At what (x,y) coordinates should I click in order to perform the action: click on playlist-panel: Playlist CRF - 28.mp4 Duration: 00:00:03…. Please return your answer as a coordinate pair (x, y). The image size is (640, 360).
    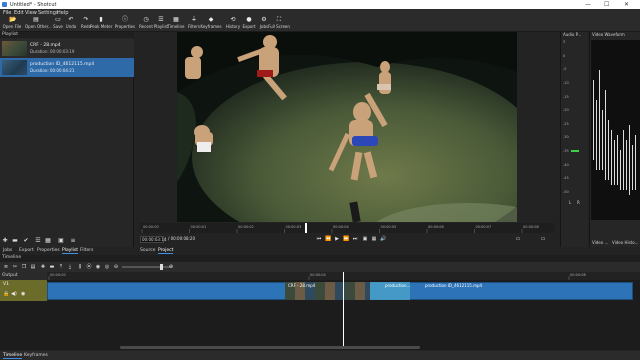
    Looking at the image, I should click on (67, 139).